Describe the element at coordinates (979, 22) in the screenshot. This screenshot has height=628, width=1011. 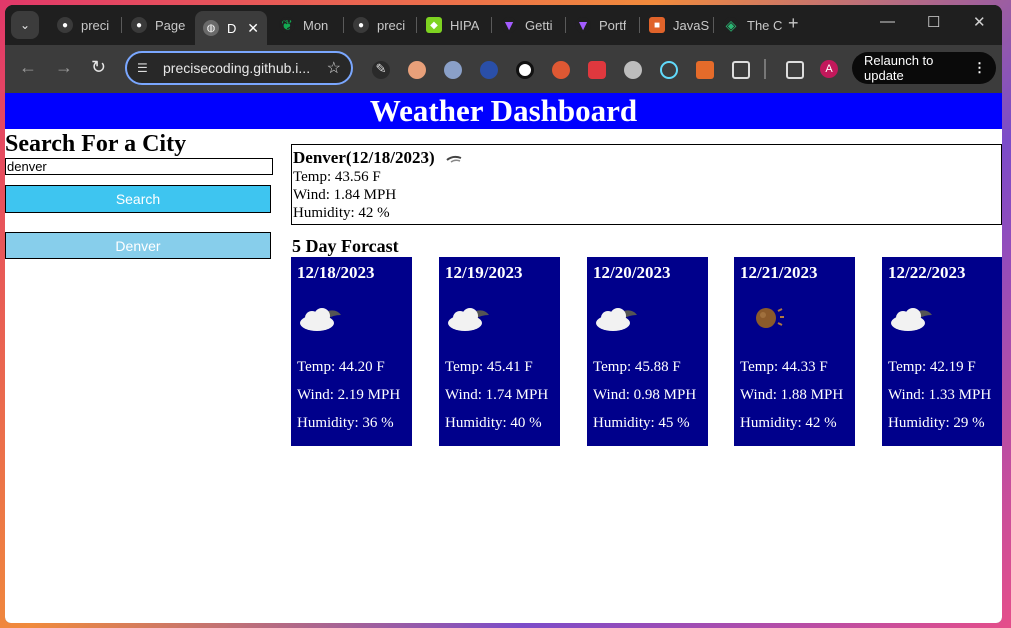
I see `window-close-icon: ✕` at that location.